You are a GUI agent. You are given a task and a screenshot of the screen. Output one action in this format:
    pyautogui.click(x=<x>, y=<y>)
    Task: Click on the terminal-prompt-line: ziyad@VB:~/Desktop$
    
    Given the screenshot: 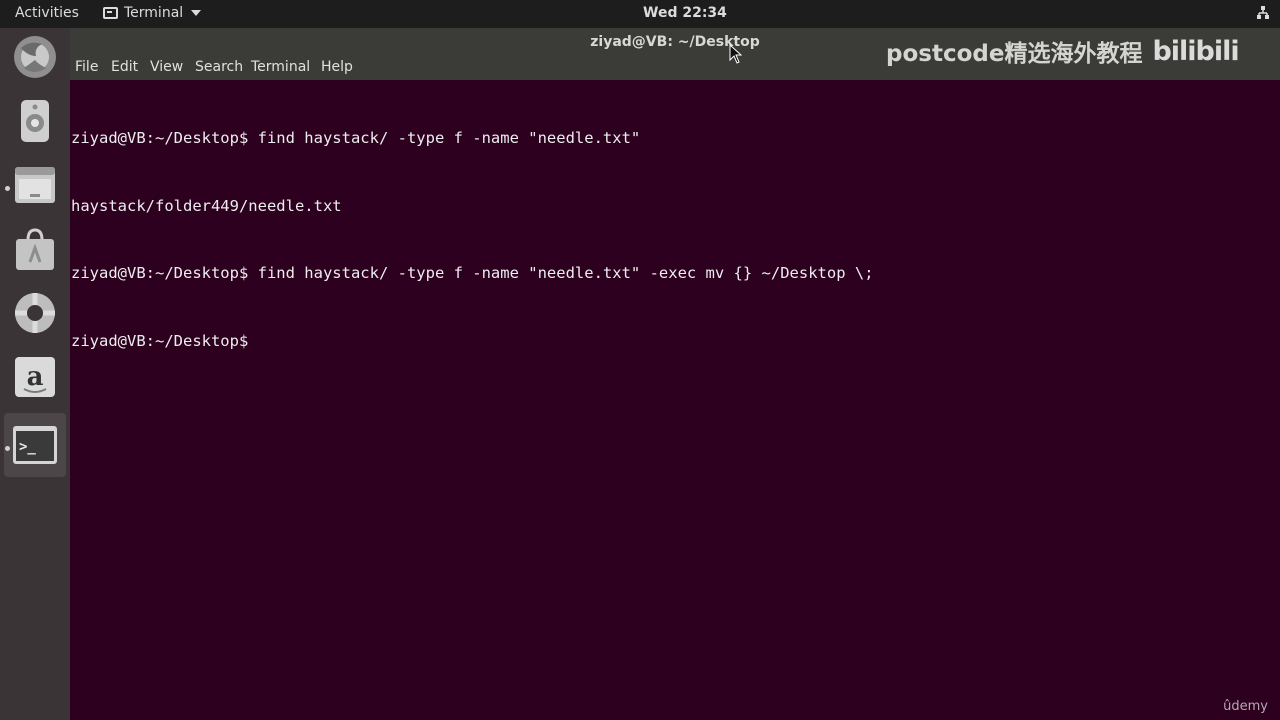 What is the action you would take?
    pyautogui.click(x=164, y=340)
    